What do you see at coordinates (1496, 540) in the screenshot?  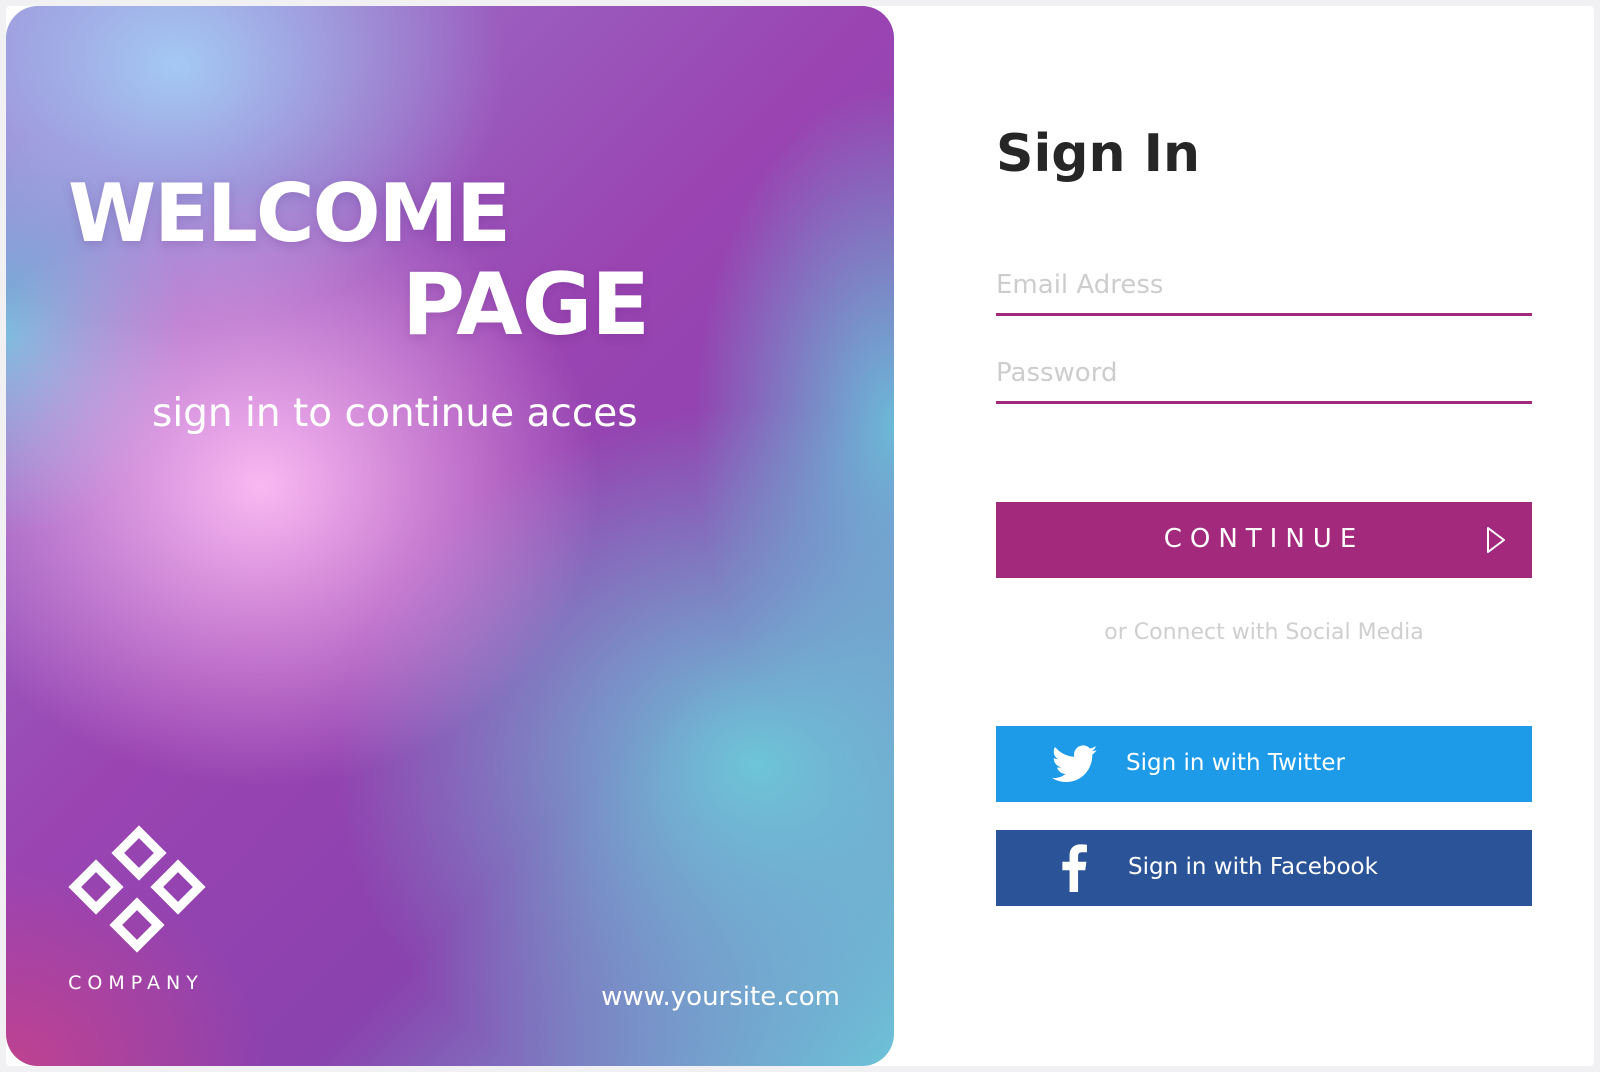 I see `play-arrow-icon` at bounding box center [1496, 540].